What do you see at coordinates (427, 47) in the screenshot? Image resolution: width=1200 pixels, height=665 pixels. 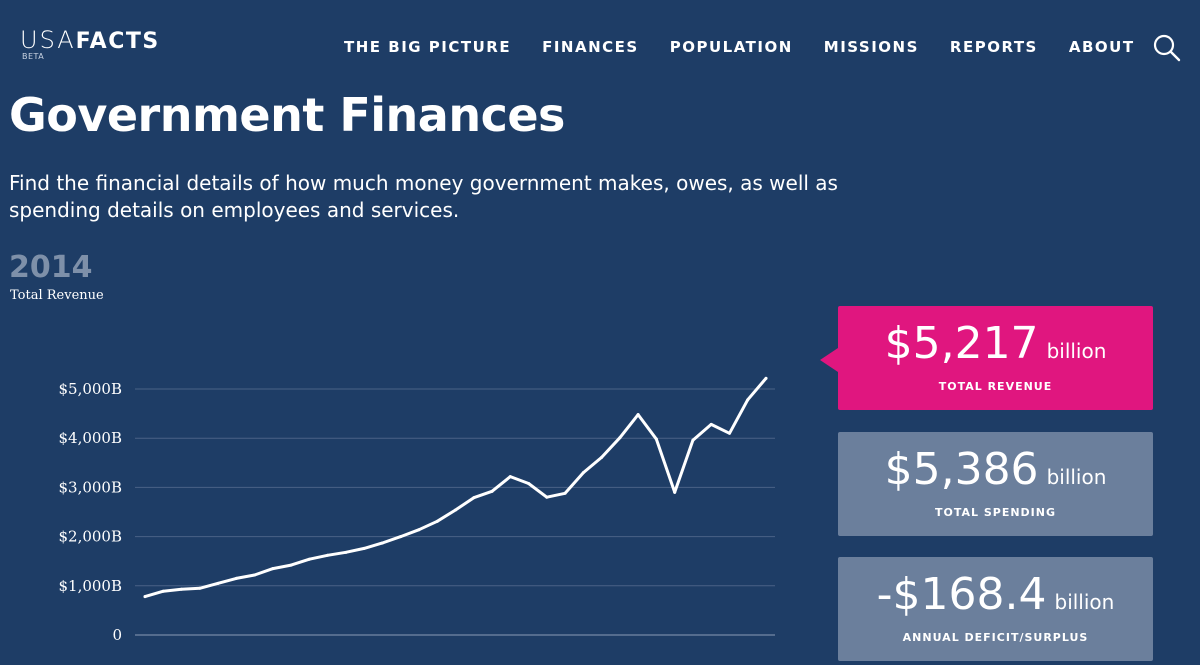 I see `nav-item-the-big-picture: THE BIG PICTURE` at bounding box center [427, 47].